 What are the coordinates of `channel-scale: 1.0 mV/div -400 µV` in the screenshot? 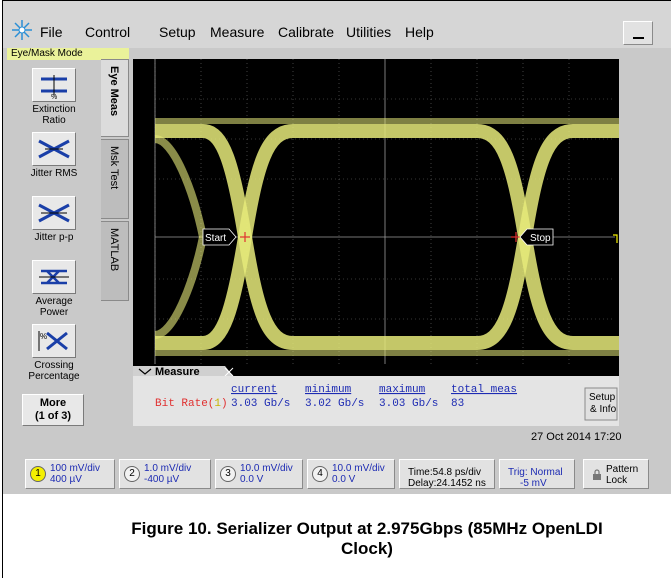 It's located at (168, 474).